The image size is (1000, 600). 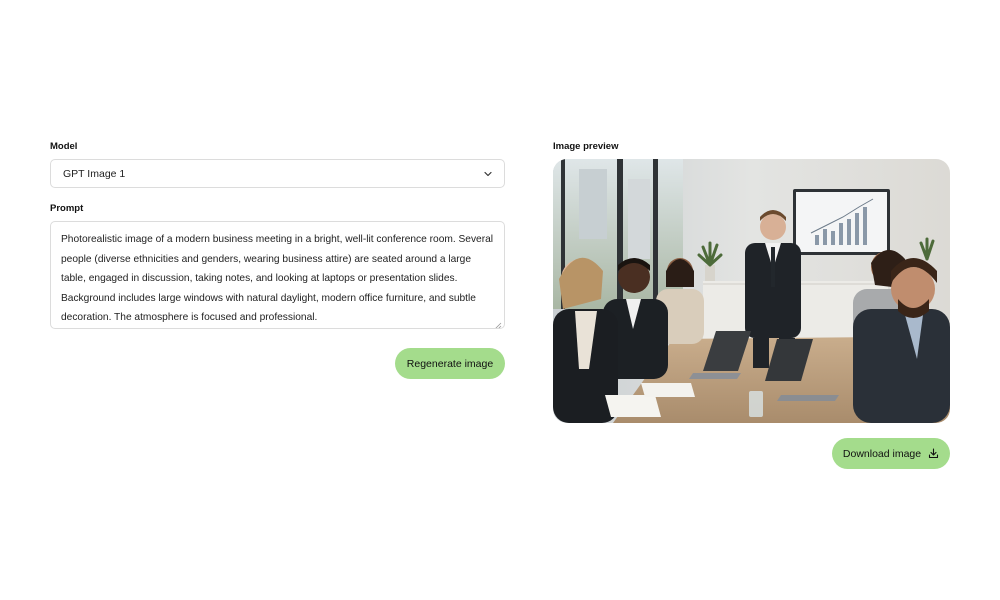 What do you see at coordinates (277, 173) in the screenshot?
I see `model-select: GPT Image 1` at bounding box center [277, 173].